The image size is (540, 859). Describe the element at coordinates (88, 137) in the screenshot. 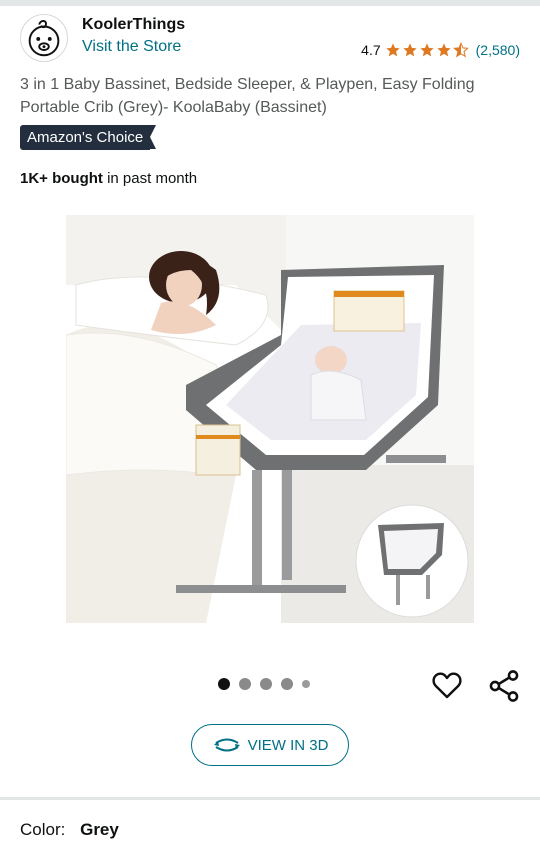

I see `amazons-choice-badge: Amazon's Choice` at that location.